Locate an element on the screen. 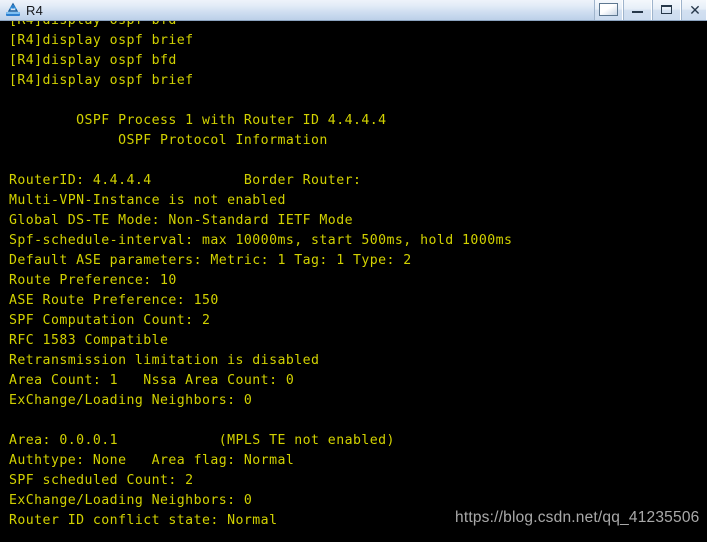  terminal-line: RouterID: 4.4.4.4 Border Router: is located at coordinates (185, 180).